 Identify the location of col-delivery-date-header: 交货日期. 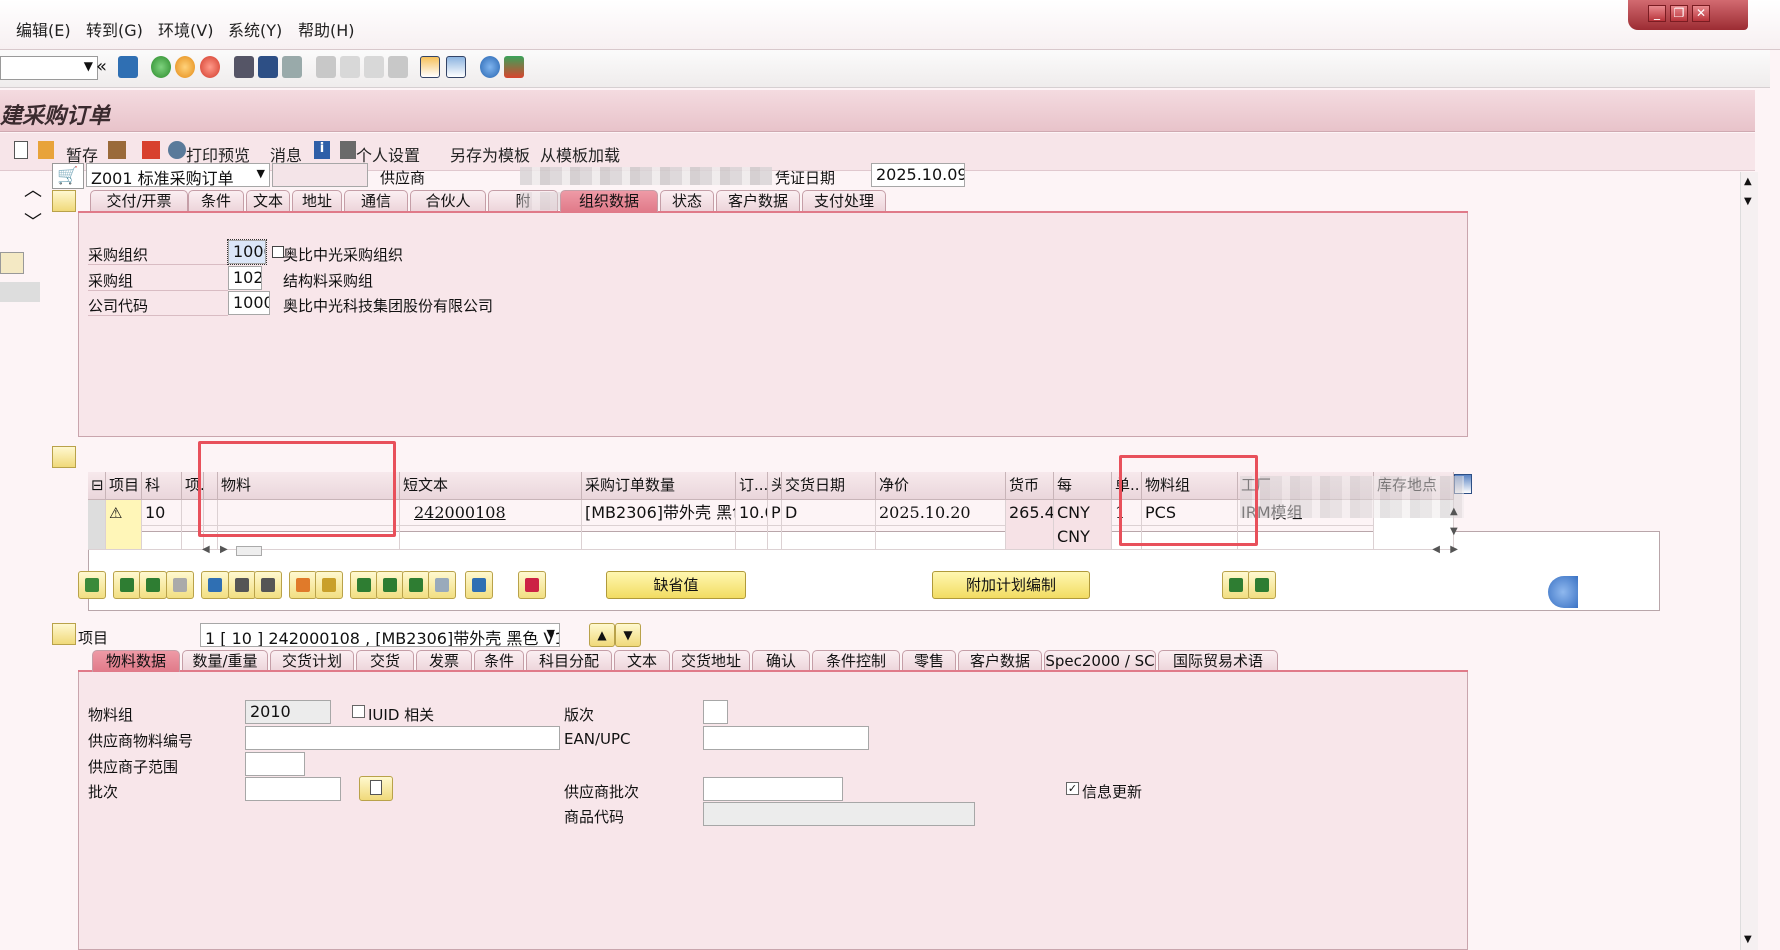
(829, 486).